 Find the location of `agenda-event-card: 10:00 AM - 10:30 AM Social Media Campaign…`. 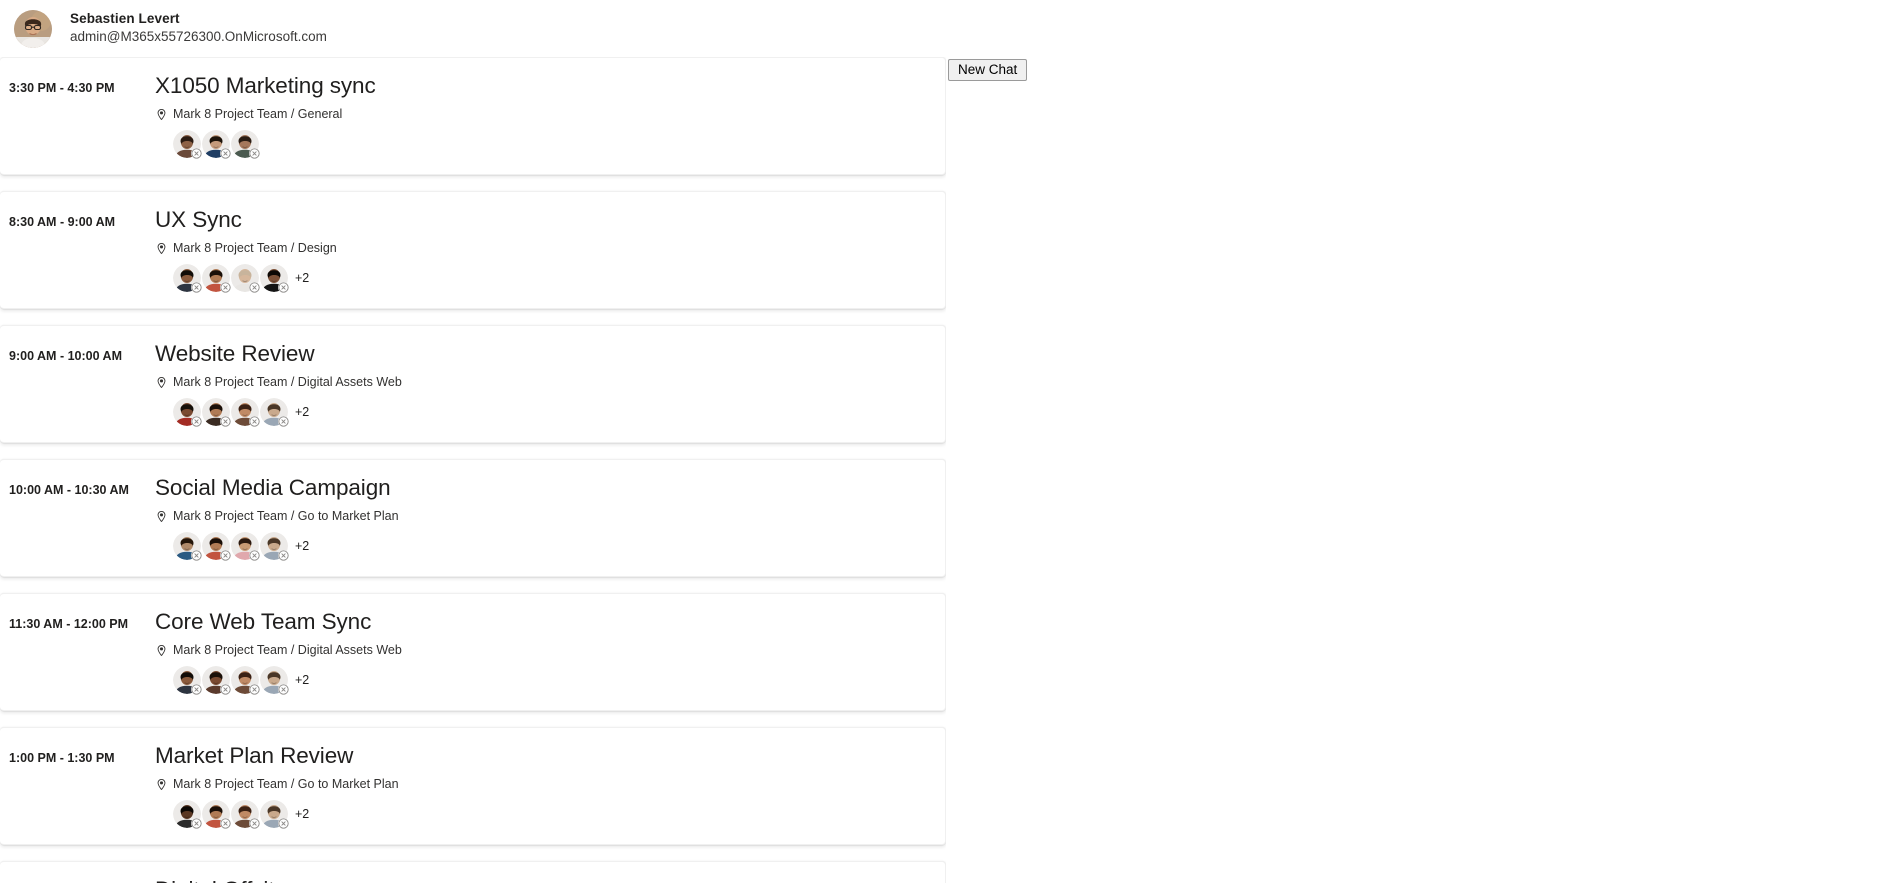

agenda-event-card: 10:00 AM - 10:30 AM Social Media Campaign… is located at coordinates (473, 518).